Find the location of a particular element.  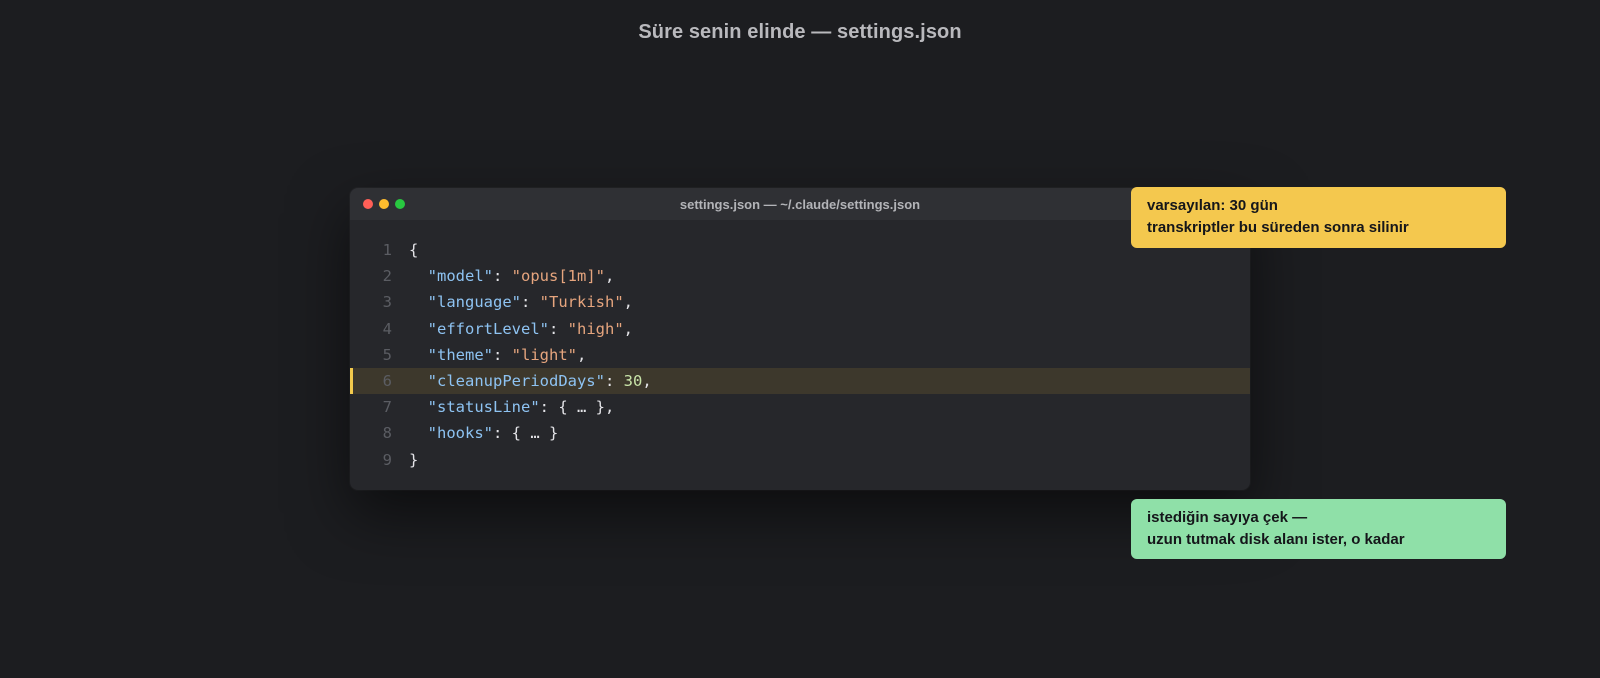

line-content: "statusLine": { … }, is located at coordinates (512, 407).